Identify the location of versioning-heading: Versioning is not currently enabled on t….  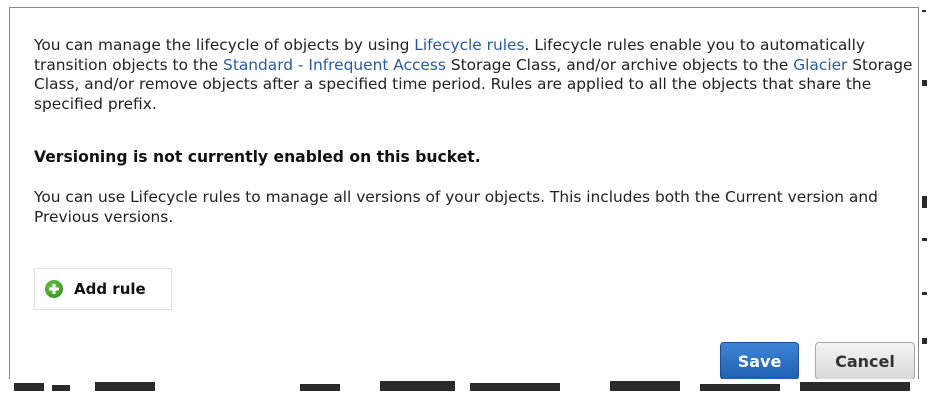
(257, 157).